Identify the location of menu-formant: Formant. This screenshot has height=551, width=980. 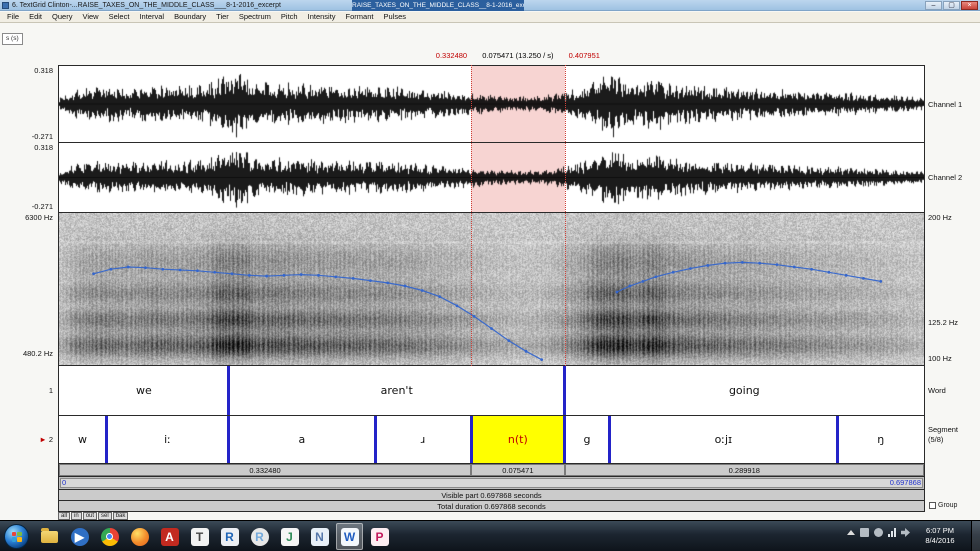
(360, 17).